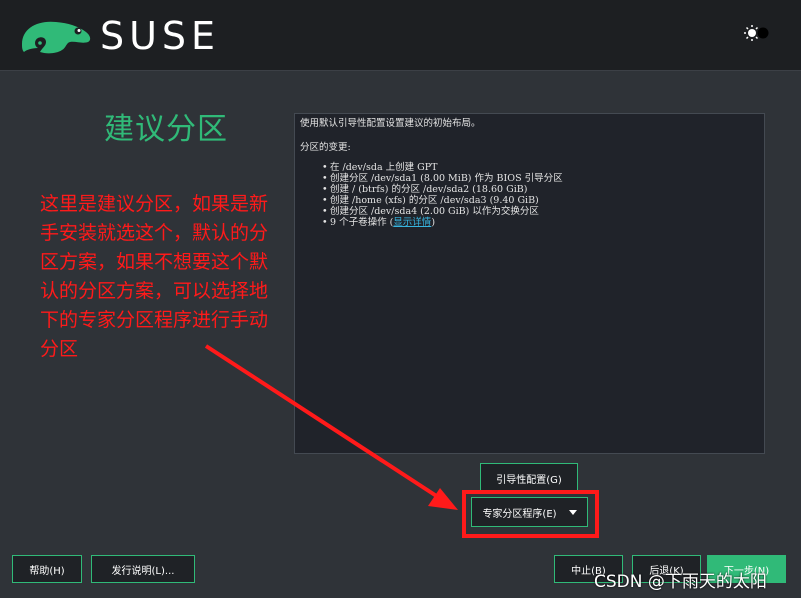 The height and width of the screenshot is (598, 801). Describe the element at coordinates (680, 582) in the screenshot. I see `watermark: CSDN @下雨天的太阳` at that location.